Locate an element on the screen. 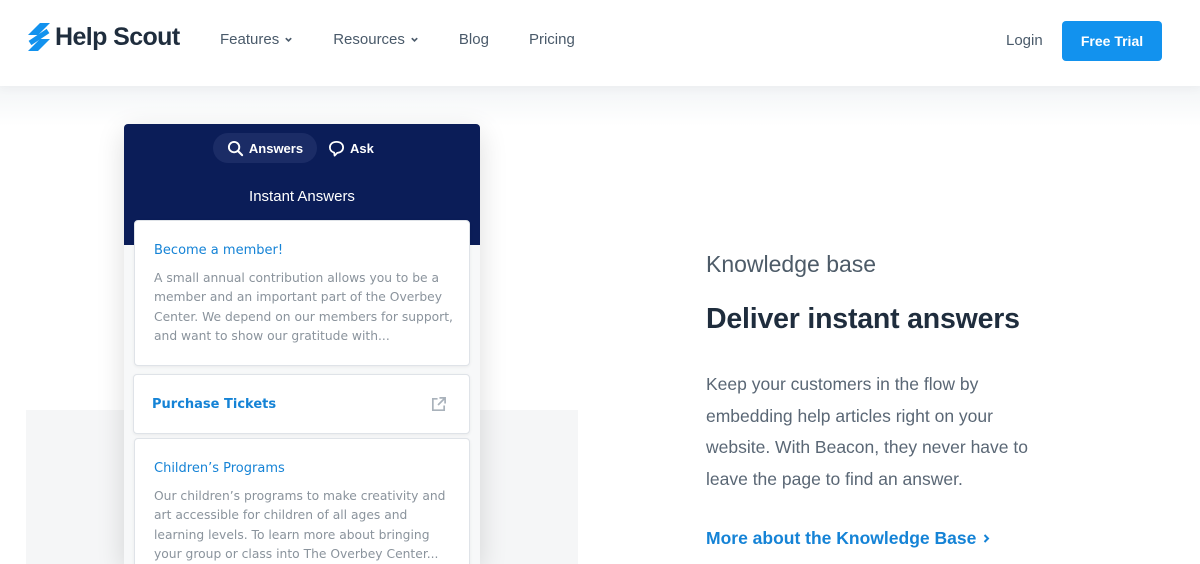 The width and height of the screenshot is (1200, 564). main-nav: Features Resources Blog Pricing is located at coordinates (417, 39).